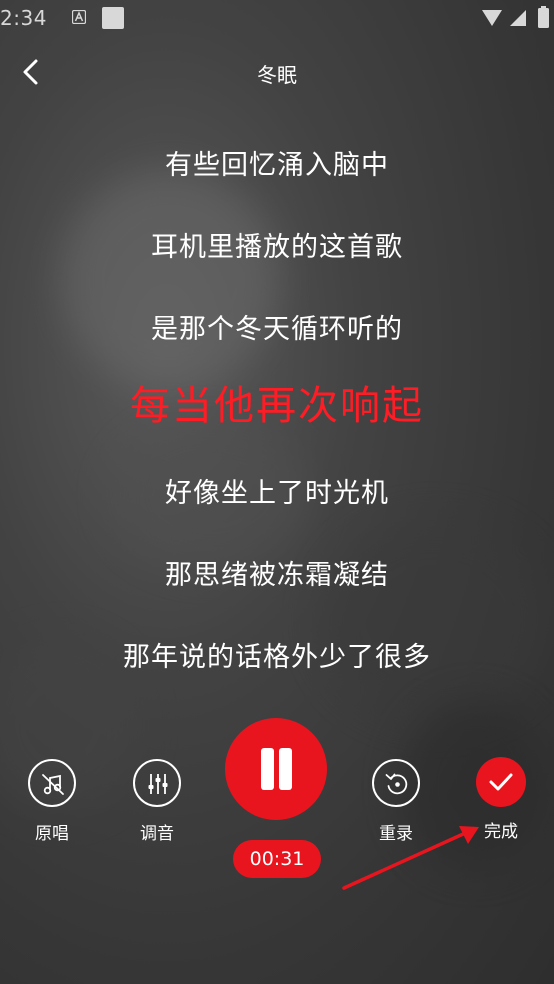  Describe the element at coordinates (52, 834) in the screenshot. I see `original-vocal-label: 原唱` at that location.